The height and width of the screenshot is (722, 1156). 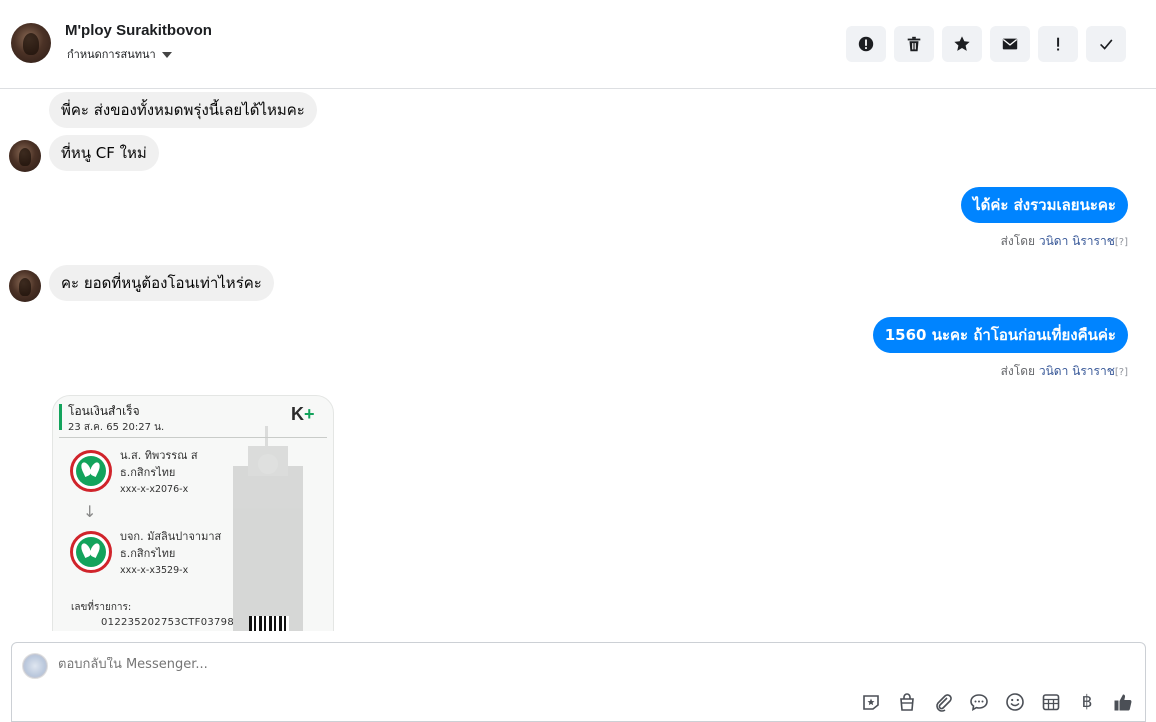 I want to click on like-icon, so click(x=1123, y=702).